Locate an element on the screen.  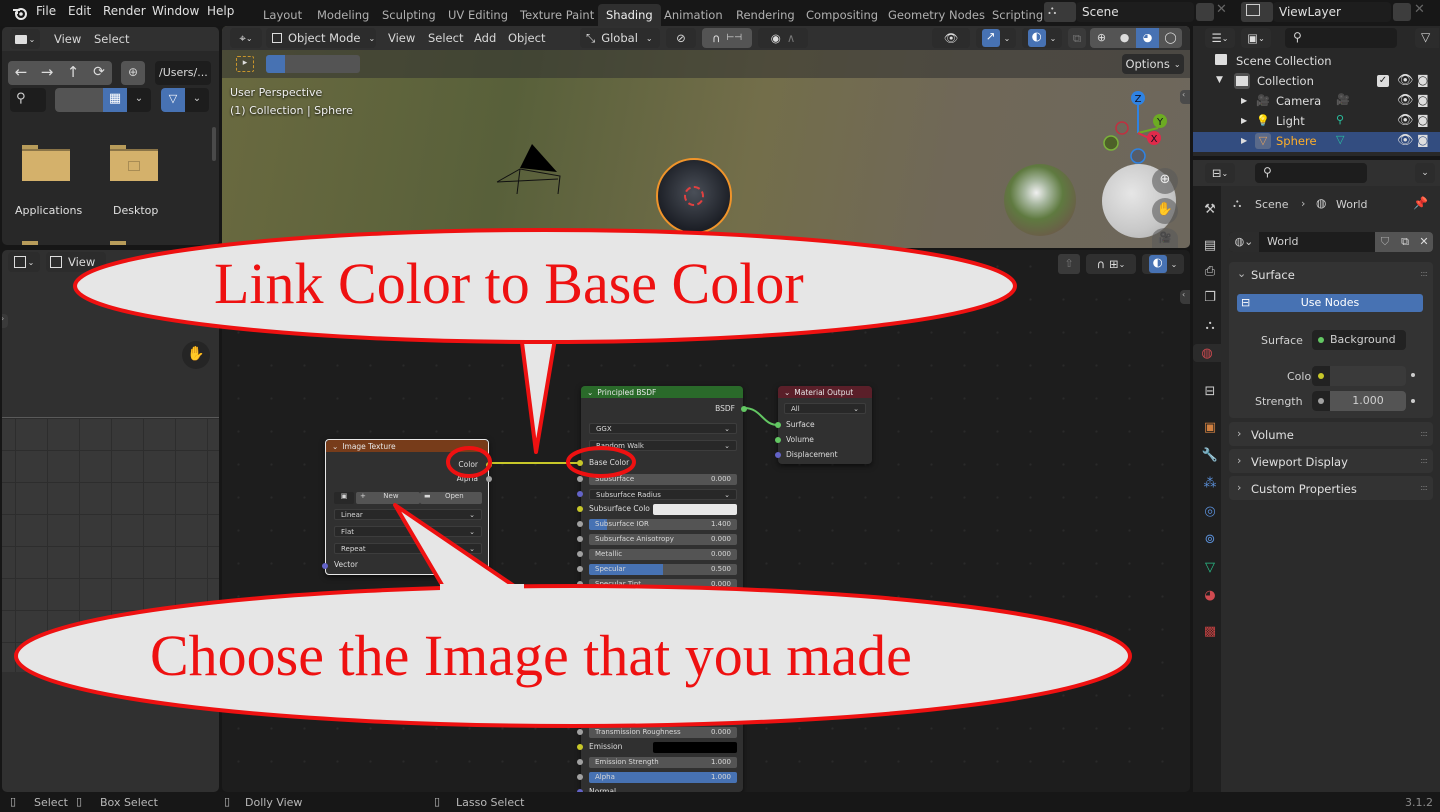
projection-dropdown: Flat ⌄ is located at coordinates (408, 531).